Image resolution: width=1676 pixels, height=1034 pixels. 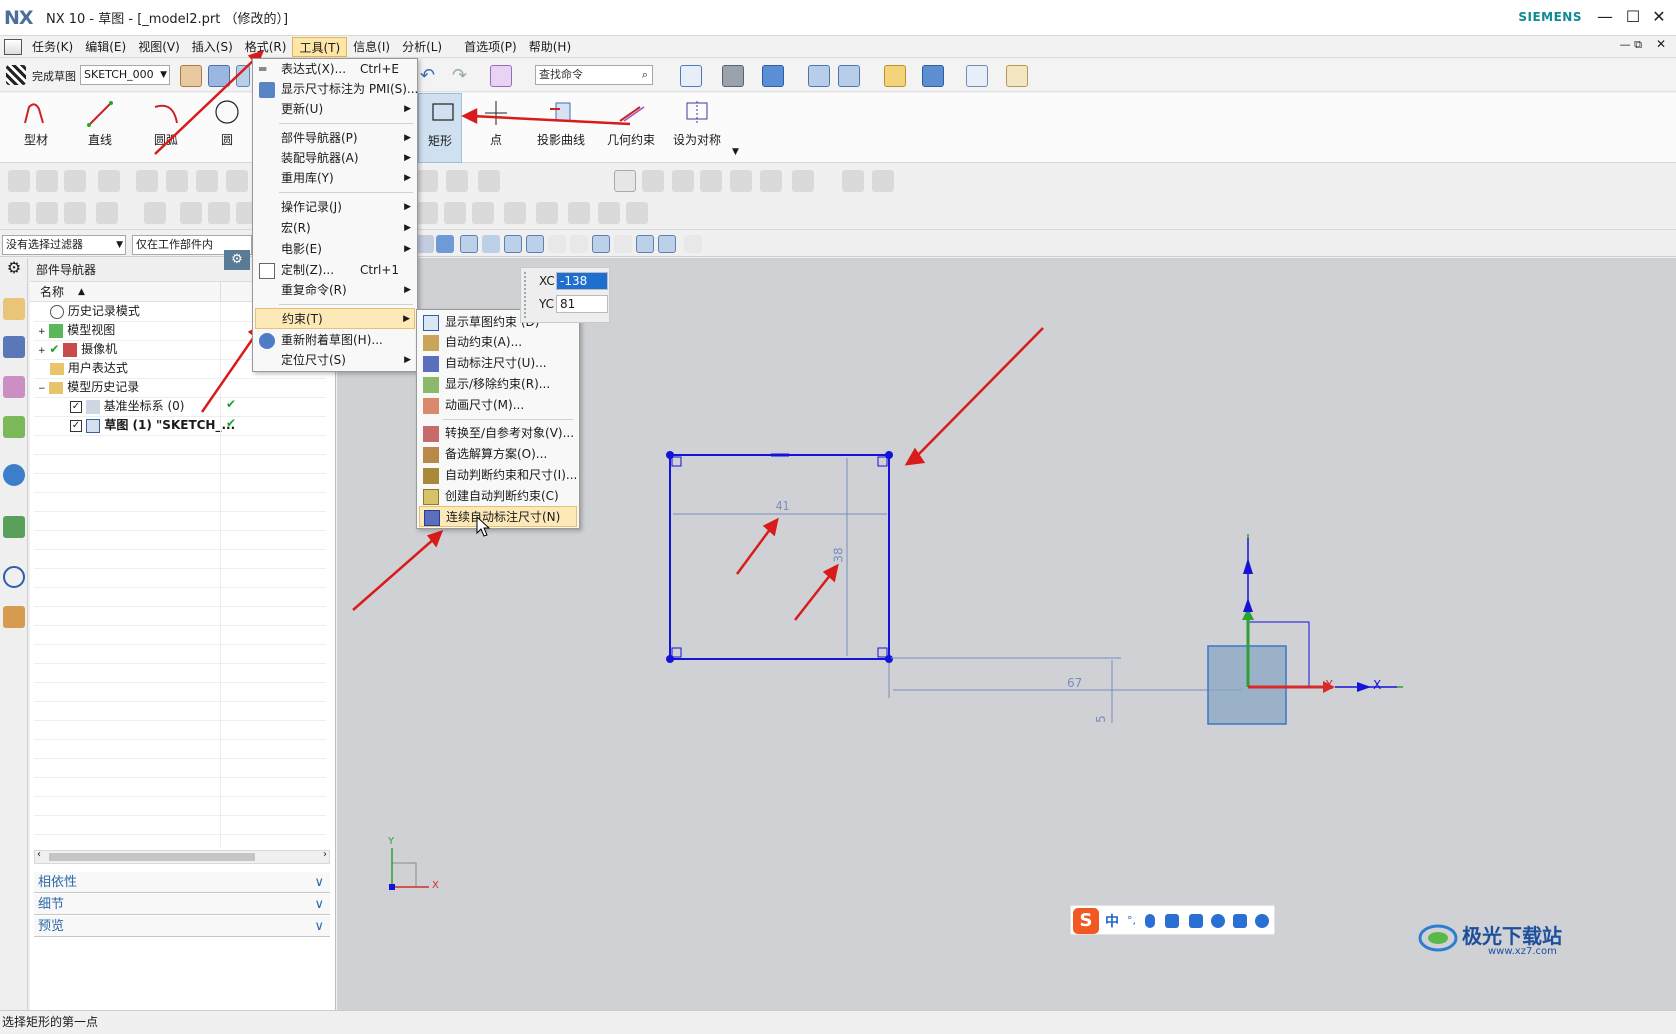 I want to click on reuse-library-icon, so click(x=14, y=427).